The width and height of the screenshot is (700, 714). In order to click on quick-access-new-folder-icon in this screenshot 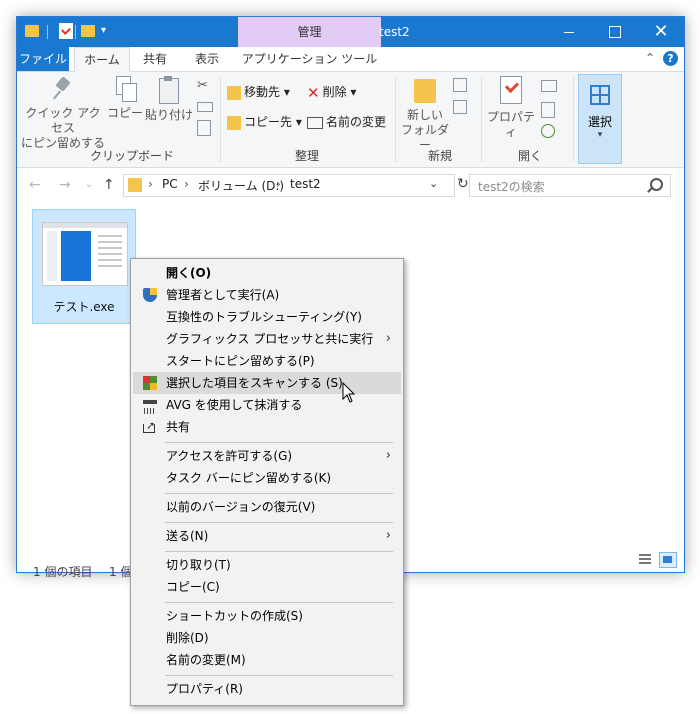, I will do `click(88, 31)`.